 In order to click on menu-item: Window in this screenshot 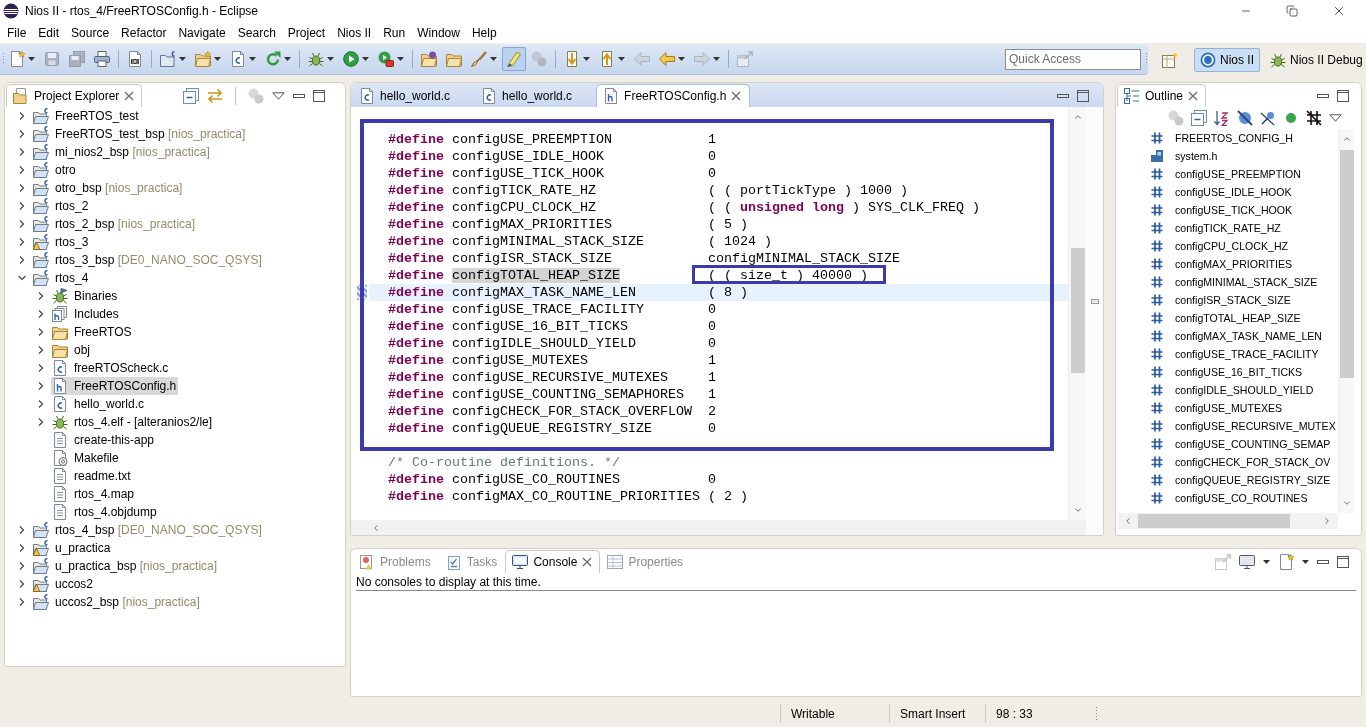, I will do `click(438, 32)`.